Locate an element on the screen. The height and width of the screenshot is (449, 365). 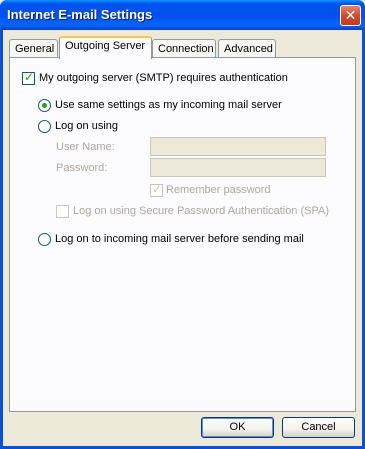
tab-label: Outgoing Server is located at coordinates (105, 46).